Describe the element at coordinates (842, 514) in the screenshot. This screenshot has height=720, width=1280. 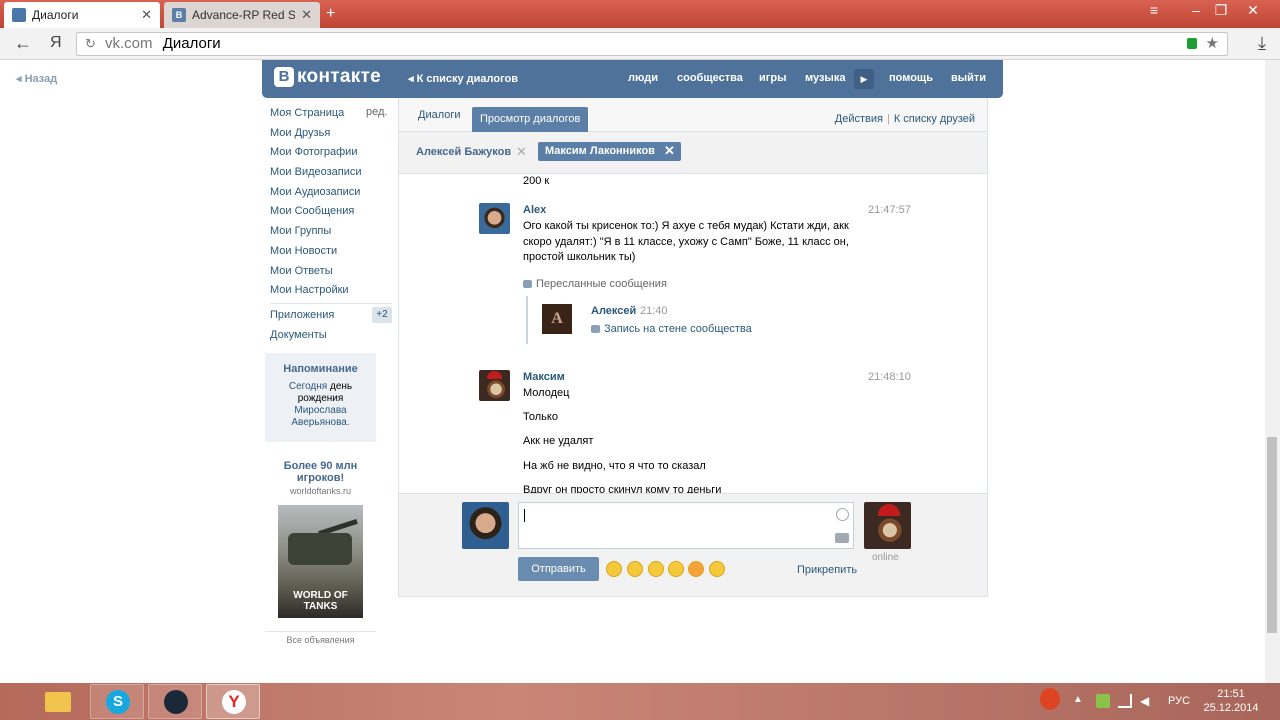
I see `smile-icon` at that location.